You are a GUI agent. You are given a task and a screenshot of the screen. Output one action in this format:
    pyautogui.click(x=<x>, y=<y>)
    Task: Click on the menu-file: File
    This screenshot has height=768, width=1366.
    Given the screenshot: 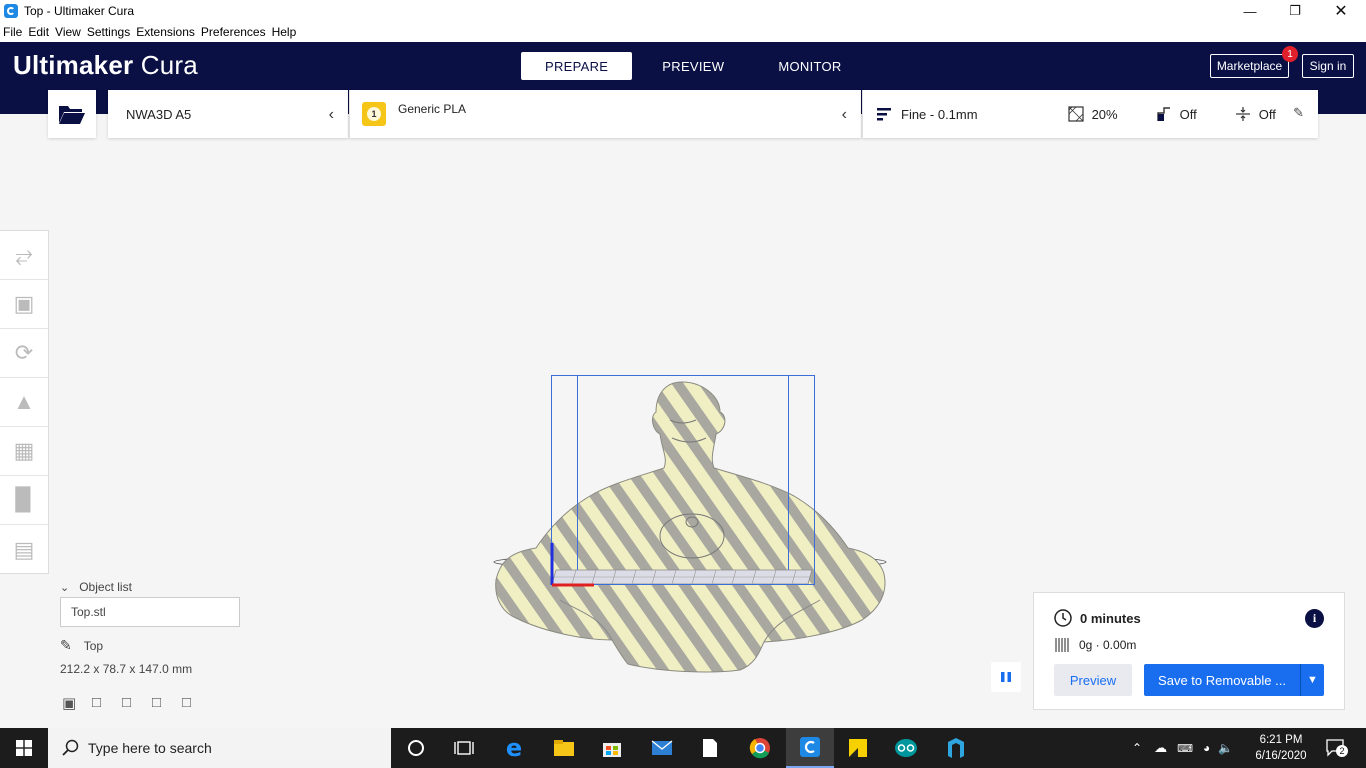 What is the action you would take?
    pyautogui.click(x=12, y=32)
    